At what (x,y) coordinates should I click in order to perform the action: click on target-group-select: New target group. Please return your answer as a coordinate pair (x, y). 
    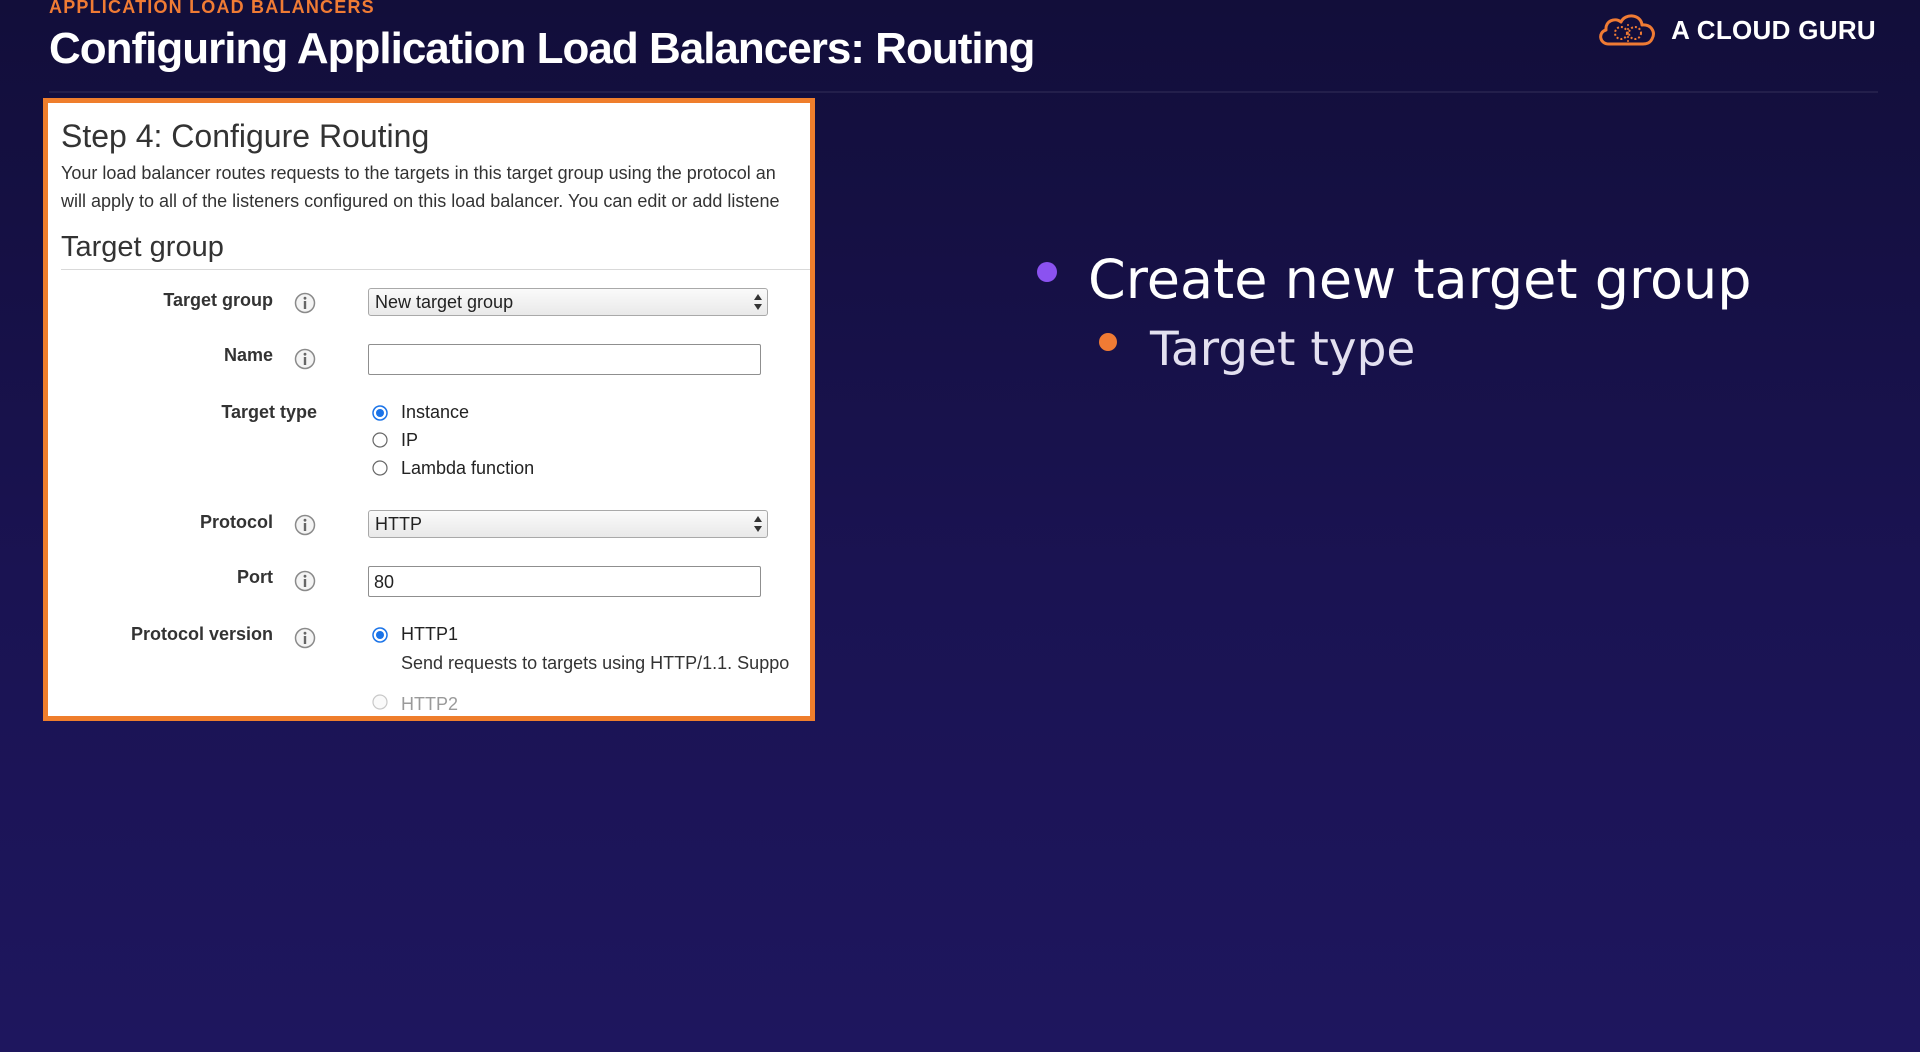
    Looking at the image, I should click on (568, 302).